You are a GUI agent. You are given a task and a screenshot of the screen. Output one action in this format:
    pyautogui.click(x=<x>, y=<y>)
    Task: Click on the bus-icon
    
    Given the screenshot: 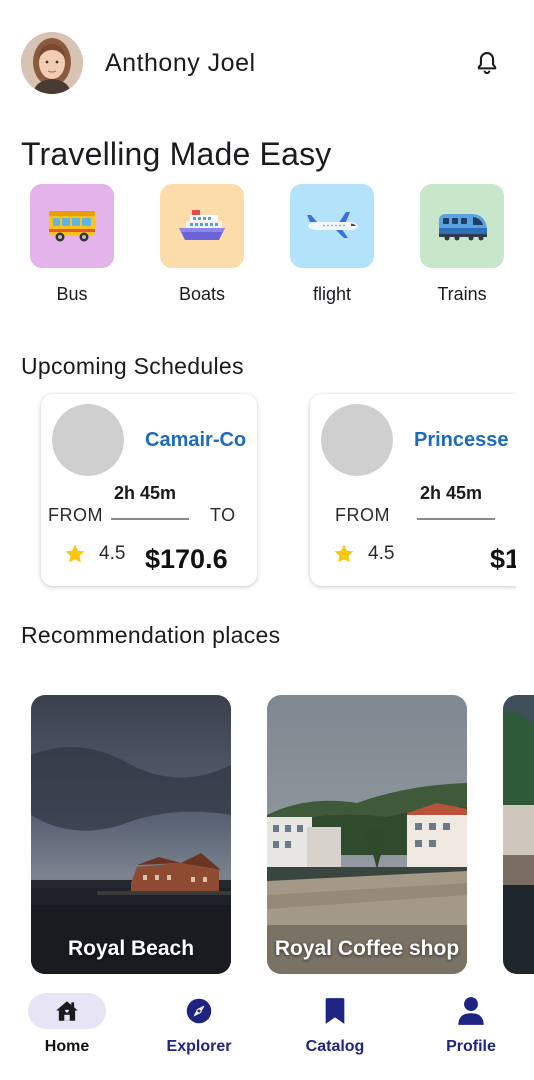 What is the action you would take?
    pyautogui.click(x=72, y=226)
    